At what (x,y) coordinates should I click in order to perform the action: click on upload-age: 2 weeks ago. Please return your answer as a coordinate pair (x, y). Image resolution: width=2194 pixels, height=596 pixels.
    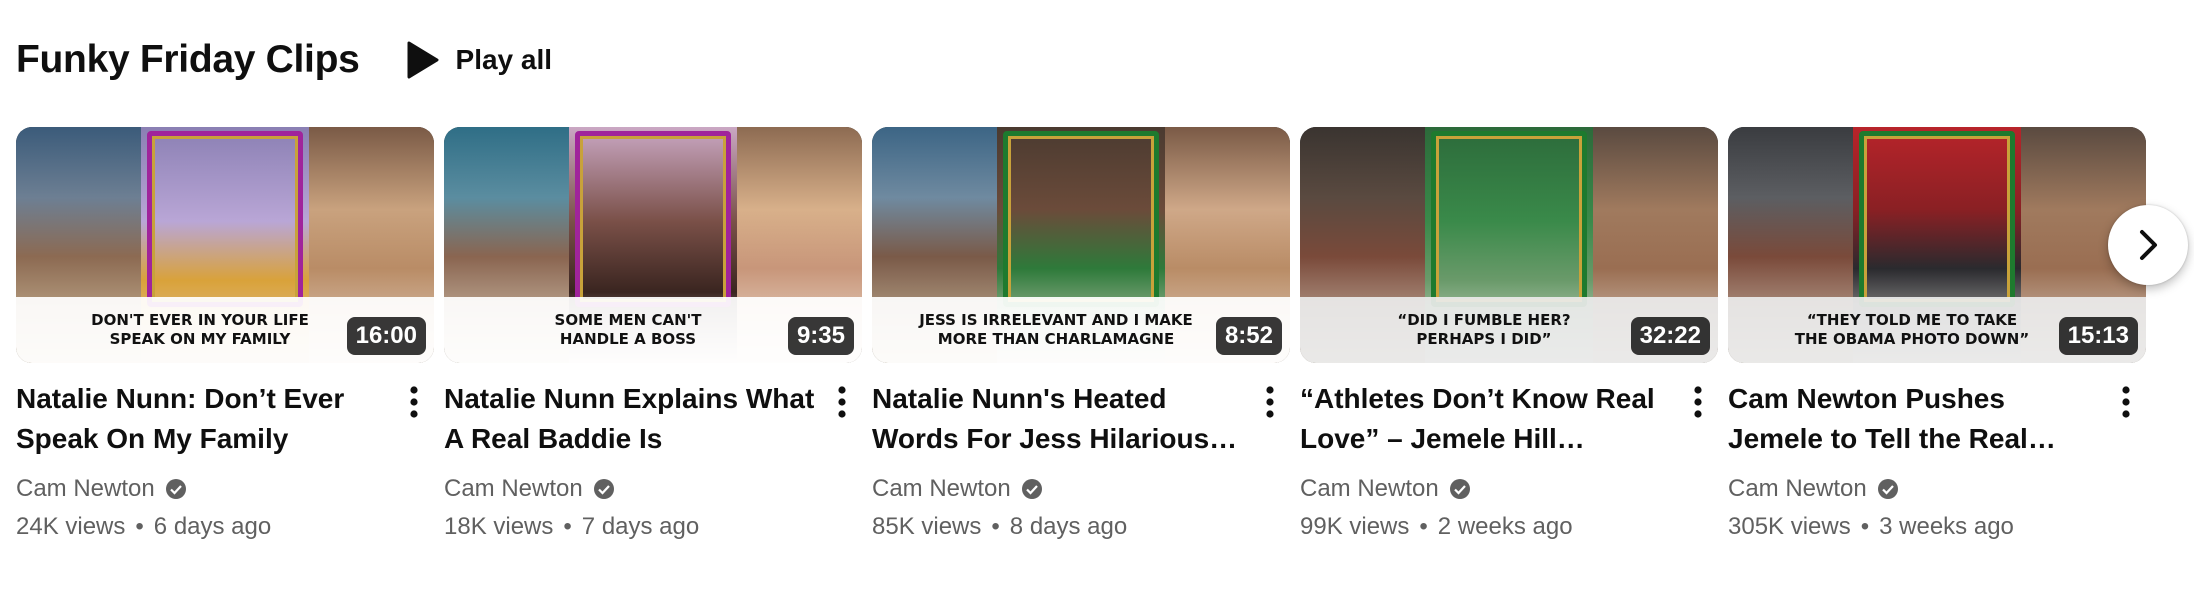
    Looking at the image, I should click on (1505, 526).